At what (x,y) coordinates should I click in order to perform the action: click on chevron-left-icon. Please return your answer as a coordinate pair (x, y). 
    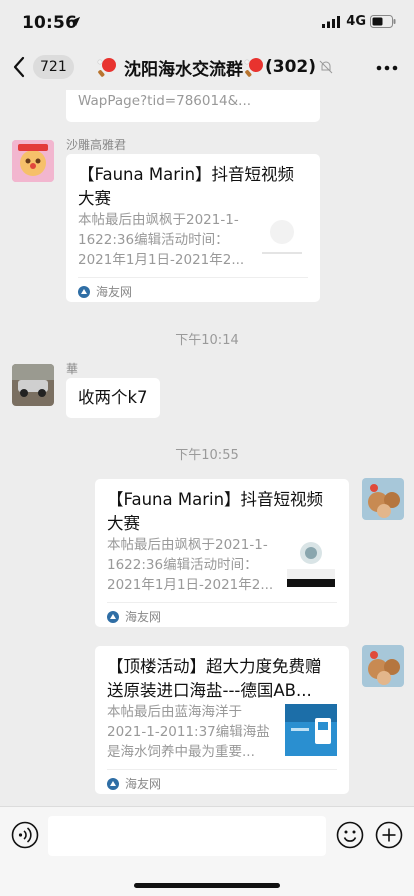
    Looking at the image, I should click on (19, 67).